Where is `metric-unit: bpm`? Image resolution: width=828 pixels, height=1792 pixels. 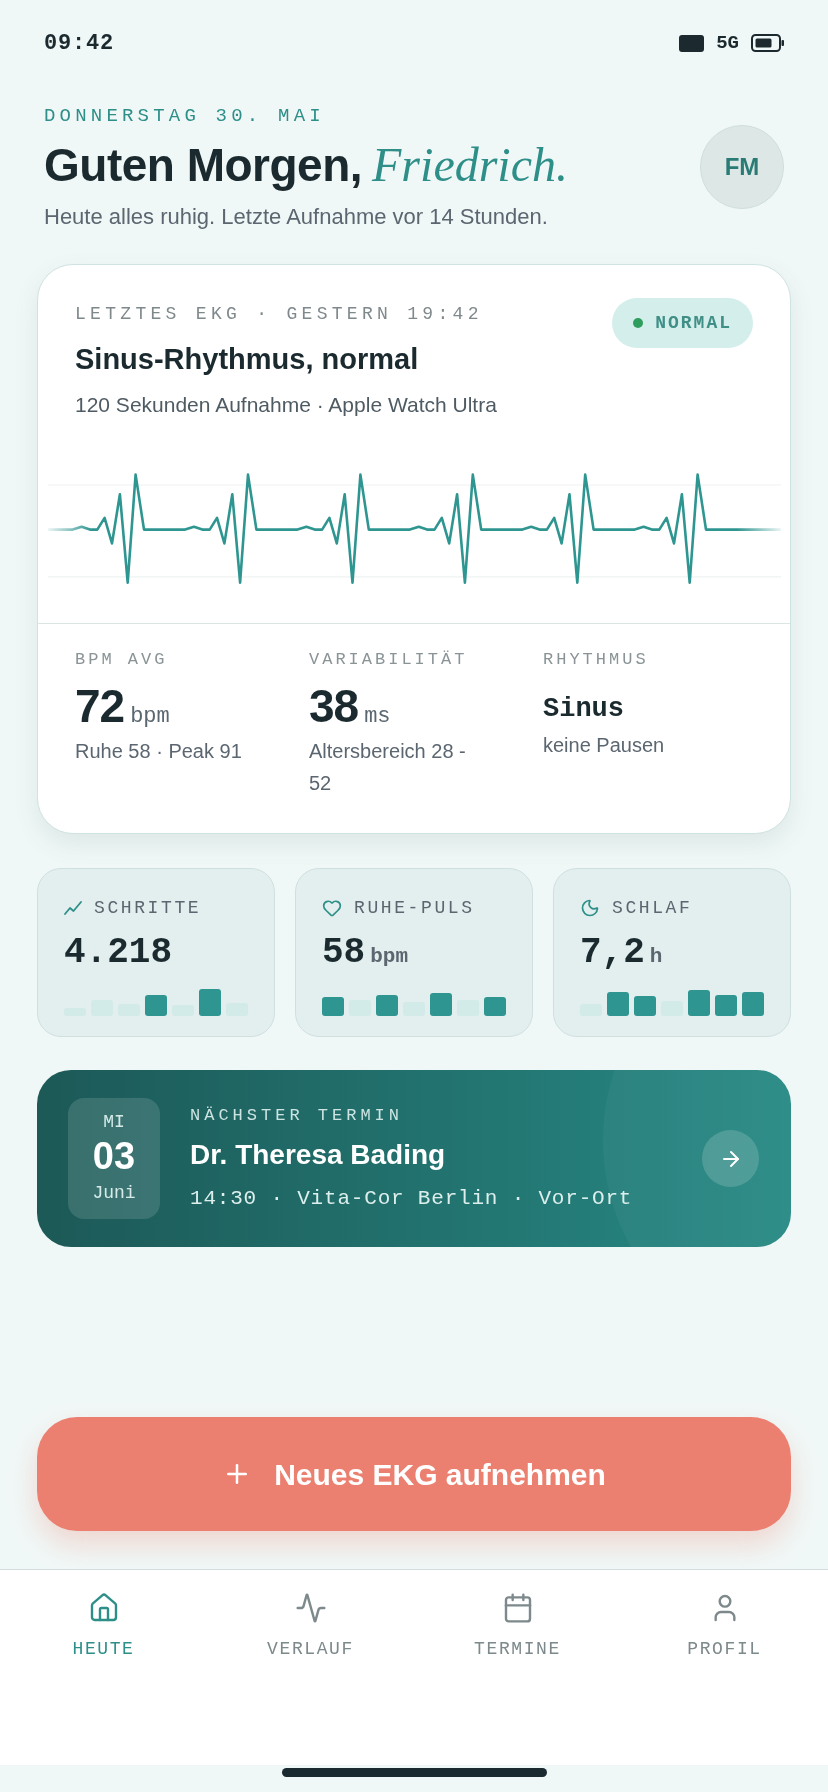 metric-unit: bpm is located at coordinates (389, 957).